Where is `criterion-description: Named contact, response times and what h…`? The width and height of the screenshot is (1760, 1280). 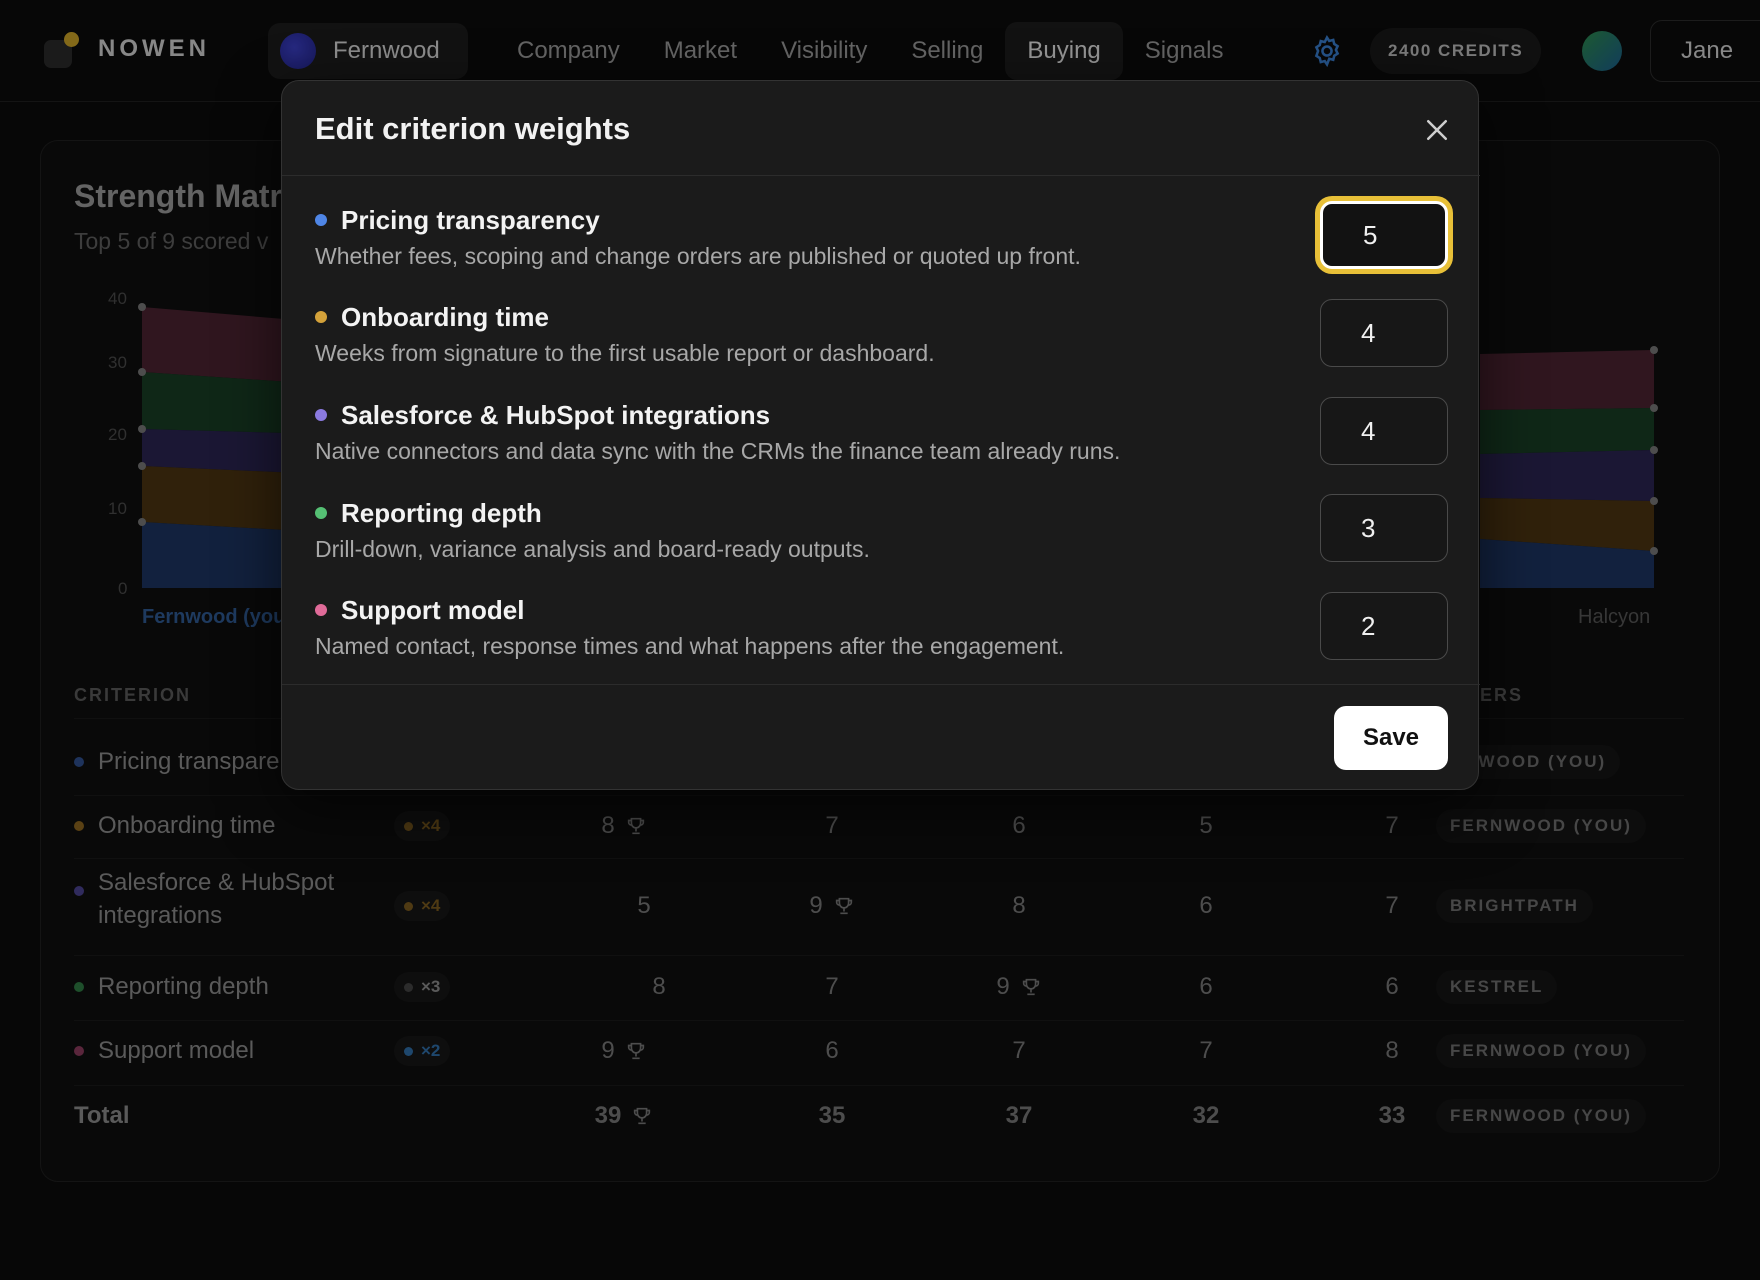
criterion-description: Named contact, response times and what h… is located at coordinates (690, 646).